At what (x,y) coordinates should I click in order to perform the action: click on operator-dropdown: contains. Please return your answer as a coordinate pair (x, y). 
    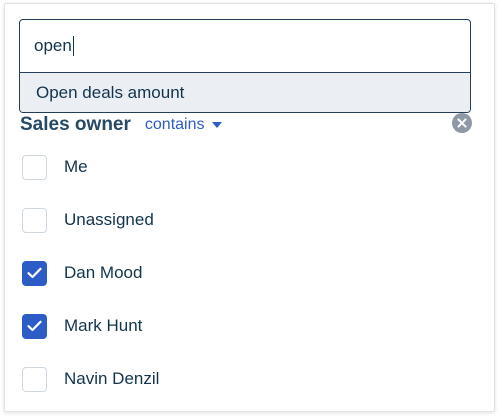
    Looking at the image, I should click on (184, 125).